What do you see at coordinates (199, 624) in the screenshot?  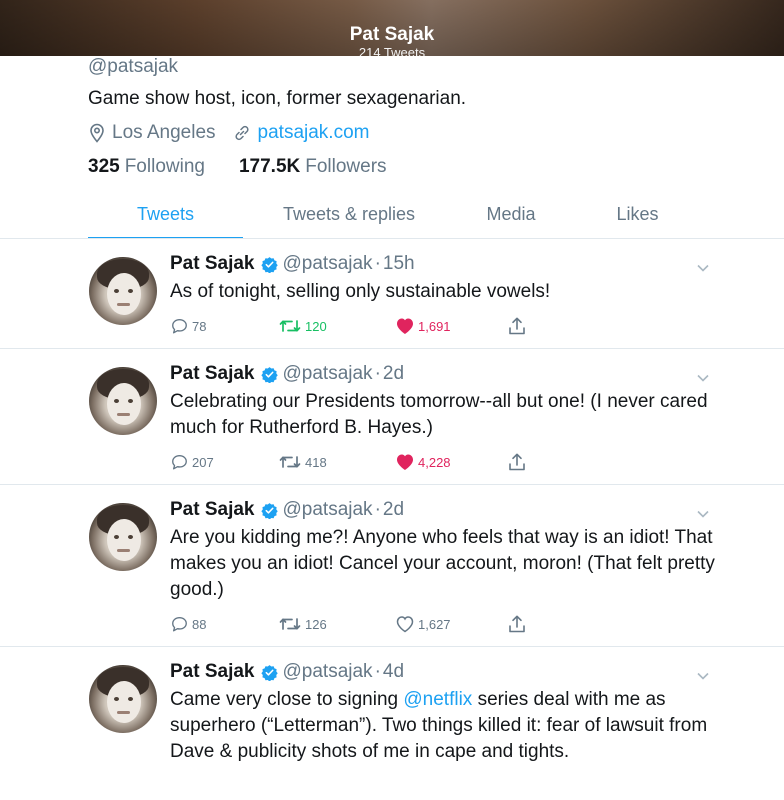 I see `reply-count: 88` at bounding box center [199, 624].